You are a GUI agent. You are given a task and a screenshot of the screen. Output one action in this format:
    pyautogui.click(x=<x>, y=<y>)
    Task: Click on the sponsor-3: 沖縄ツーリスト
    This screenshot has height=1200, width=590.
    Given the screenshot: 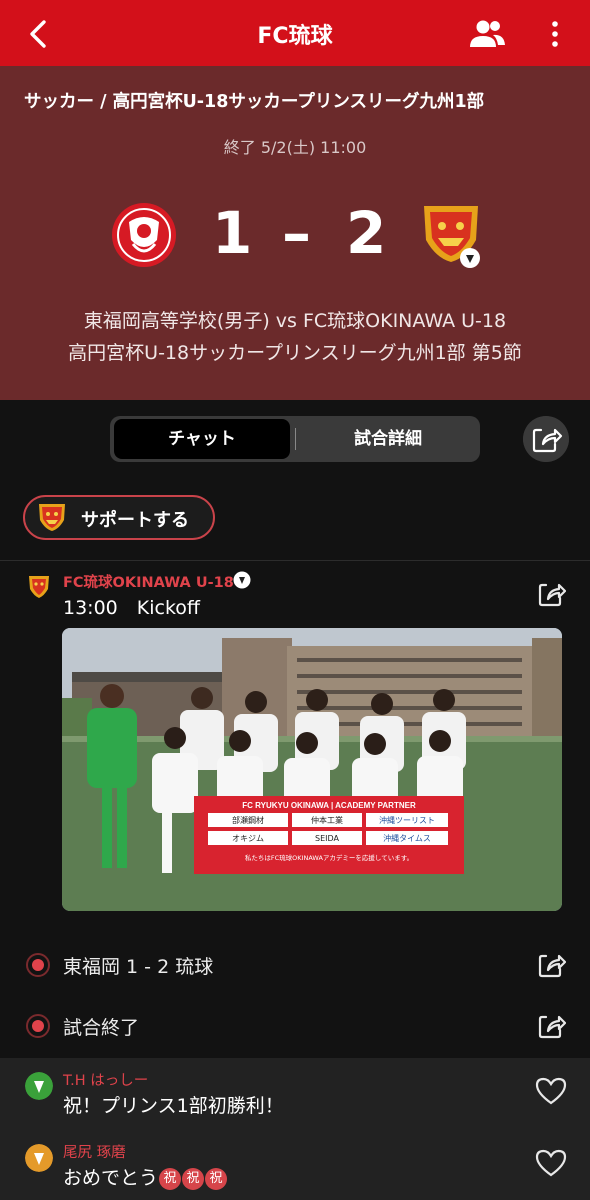 What is the action you would take?
    pyautogui.click(x=407, y=820)
    